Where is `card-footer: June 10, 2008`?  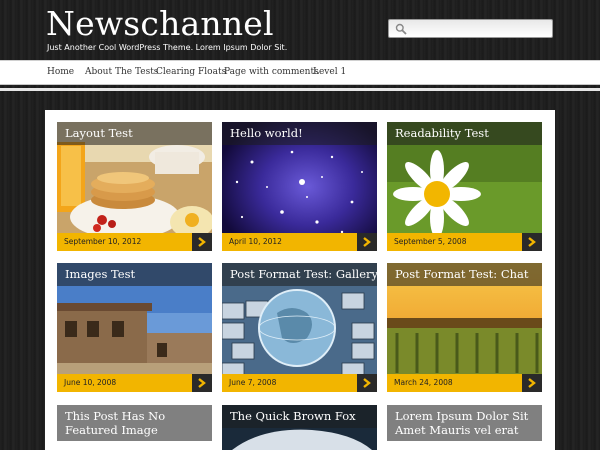
card-footer: June 10, 2008 is located at coordinates (134, 383).